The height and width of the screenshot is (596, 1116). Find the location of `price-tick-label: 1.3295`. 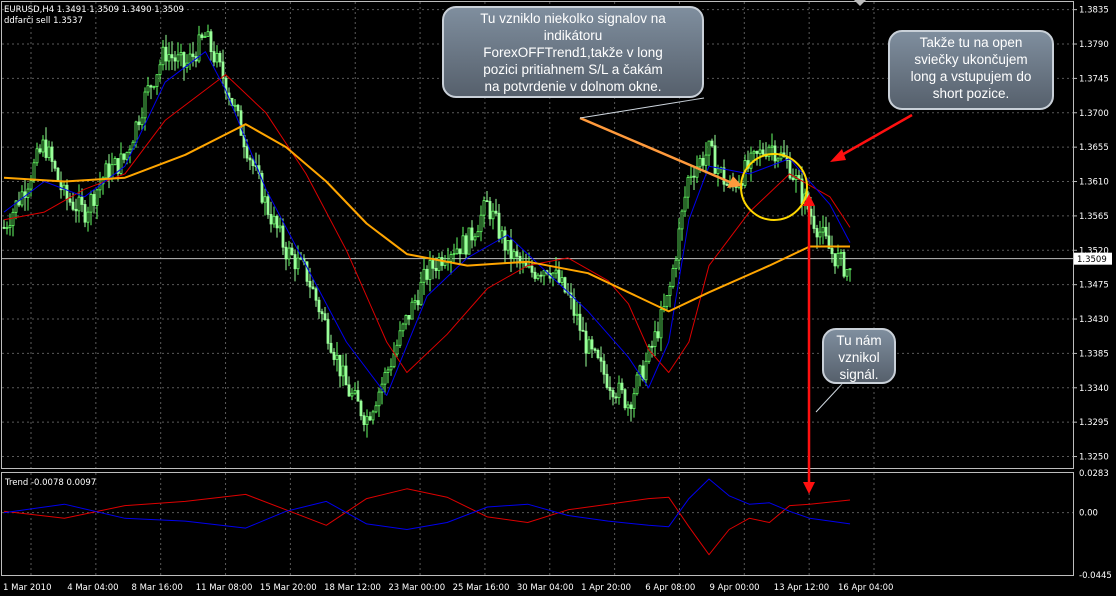

price-tick-label: 1.3295 is located at coordinates (1094, 423).